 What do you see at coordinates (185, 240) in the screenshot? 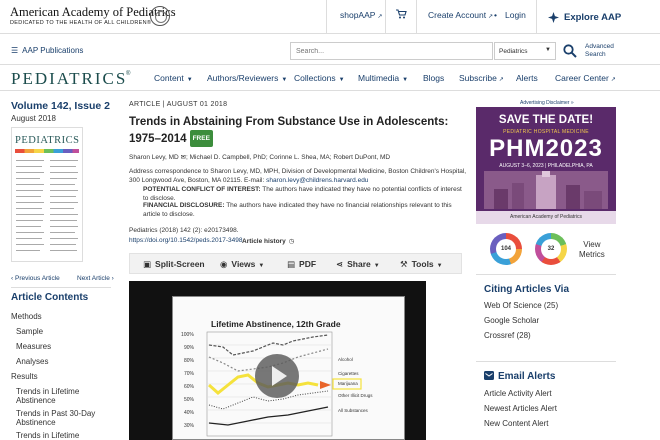
I see `doi-link: https://doi.org/10.1542/peds.2017-3498` at bounding box center [185, 240].